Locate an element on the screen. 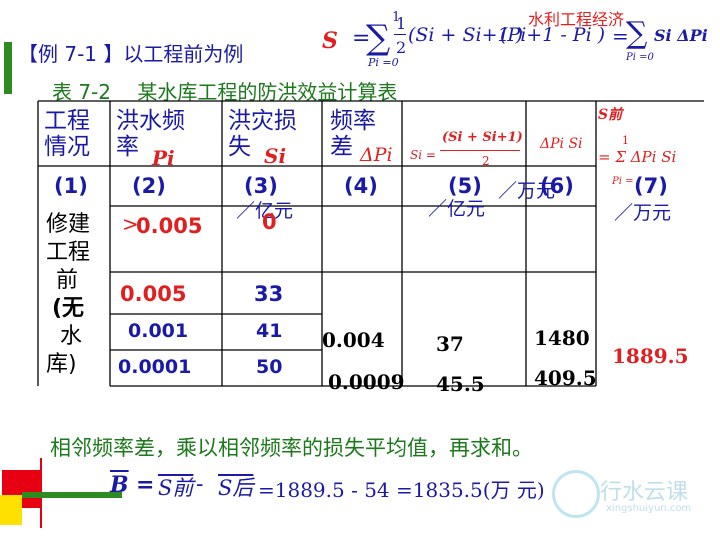  row3-s: 41 is located at coordinates (269, 331).